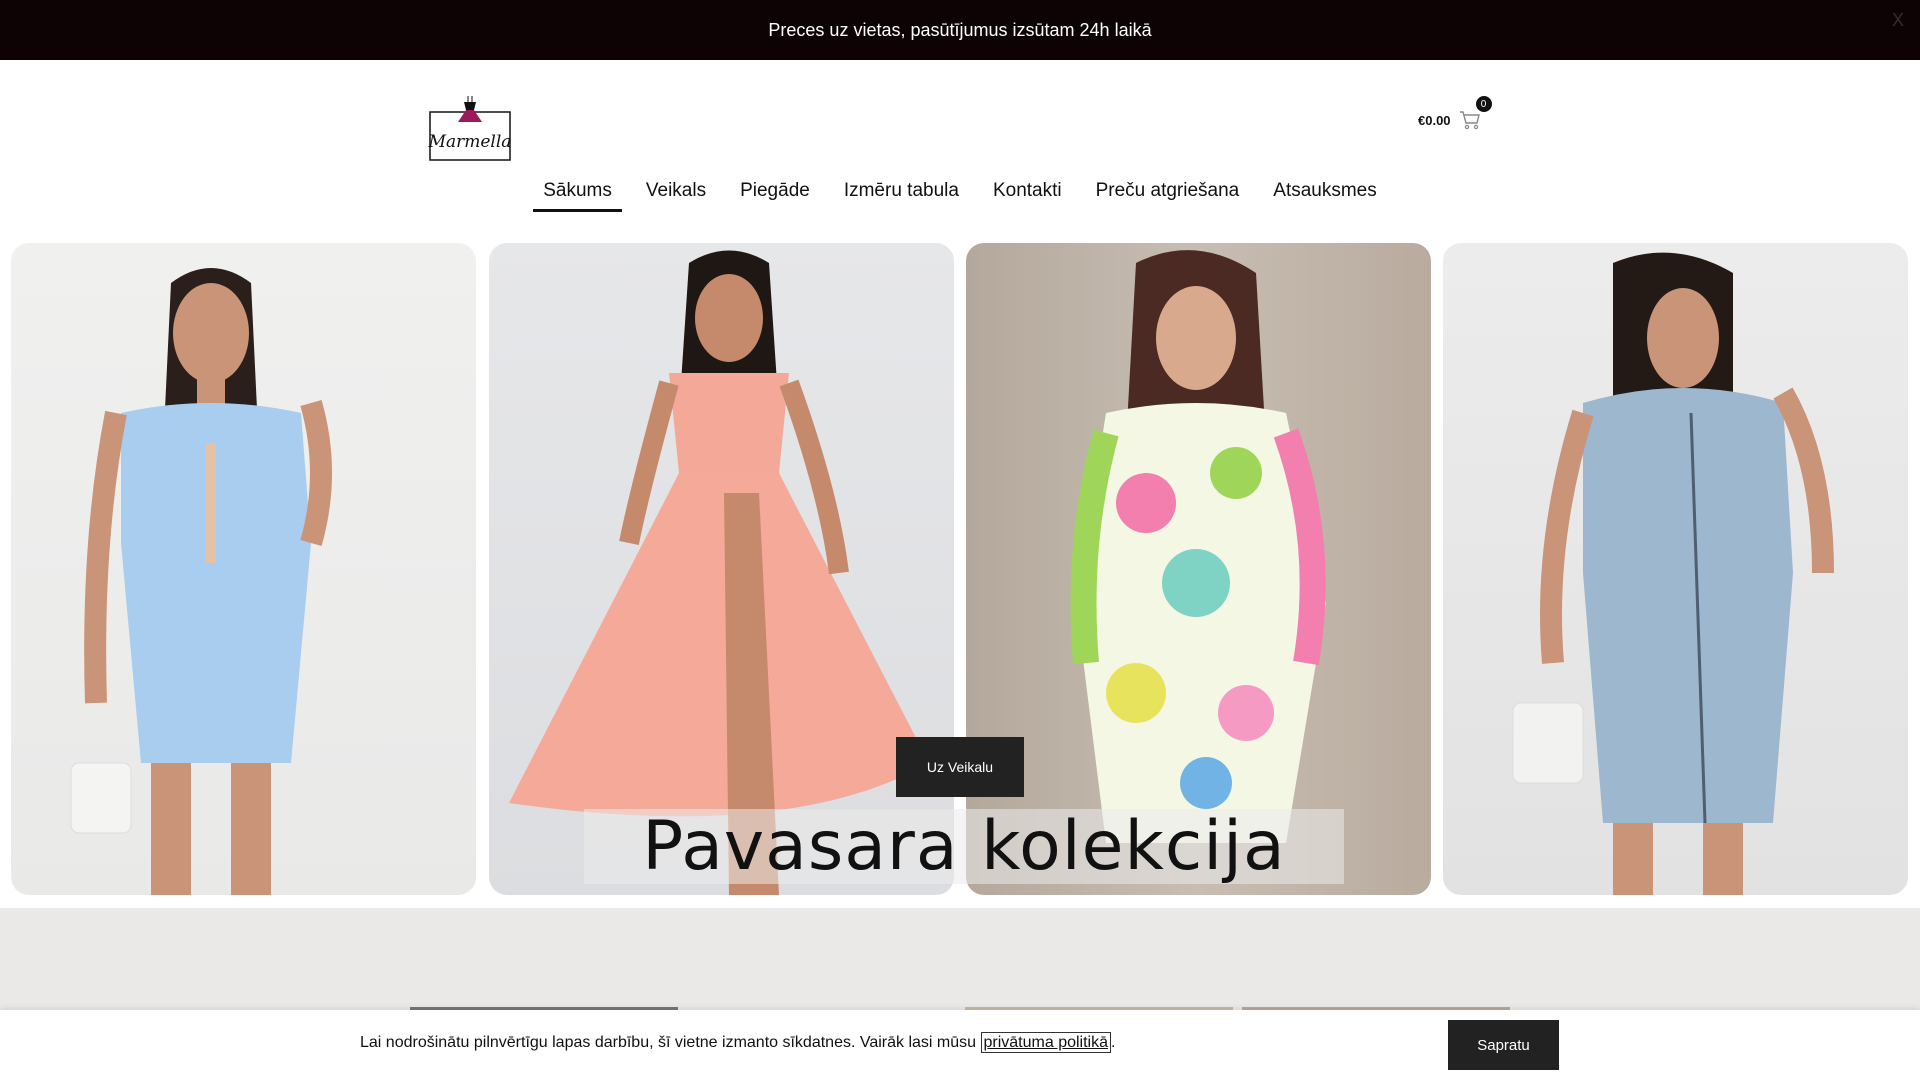  Describe the element at coordinates (1455, 113) in the screenshot. I see `cart-widget: €0.00 0` at that location.